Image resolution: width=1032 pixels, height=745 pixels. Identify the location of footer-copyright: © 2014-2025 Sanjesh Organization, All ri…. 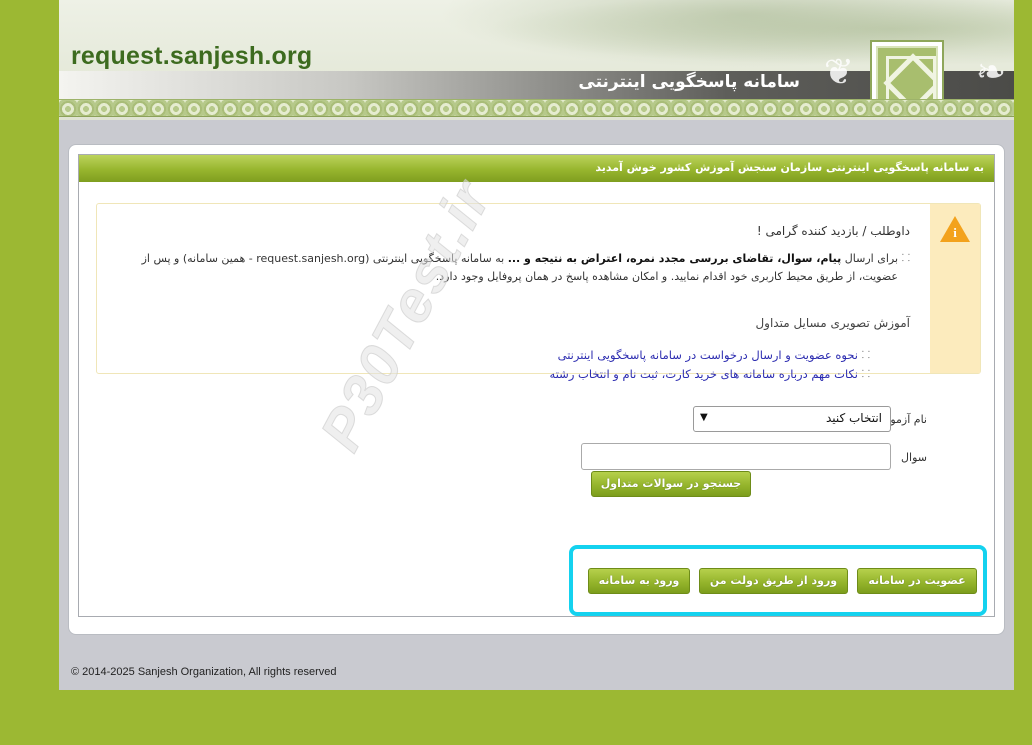
(204, 672).